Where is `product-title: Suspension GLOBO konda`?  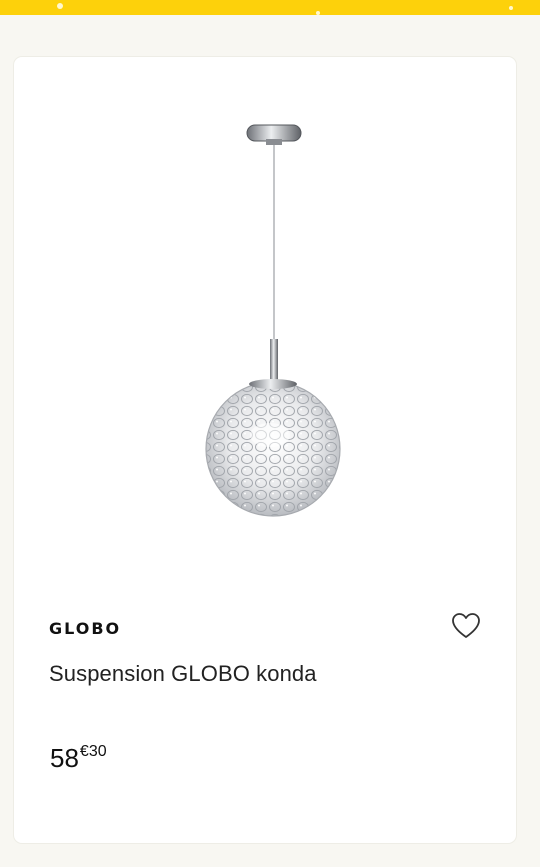 product-title: Suspension GLOBO konda is located at coordinates (183, 674).